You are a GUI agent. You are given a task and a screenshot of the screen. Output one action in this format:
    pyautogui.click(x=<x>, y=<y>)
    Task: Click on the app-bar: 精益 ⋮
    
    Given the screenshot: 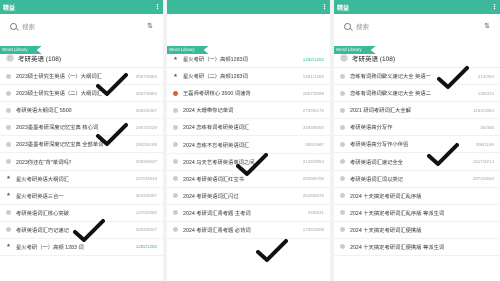 What is the action you would take?
    pyautogui.click(x=417, y=7)
    